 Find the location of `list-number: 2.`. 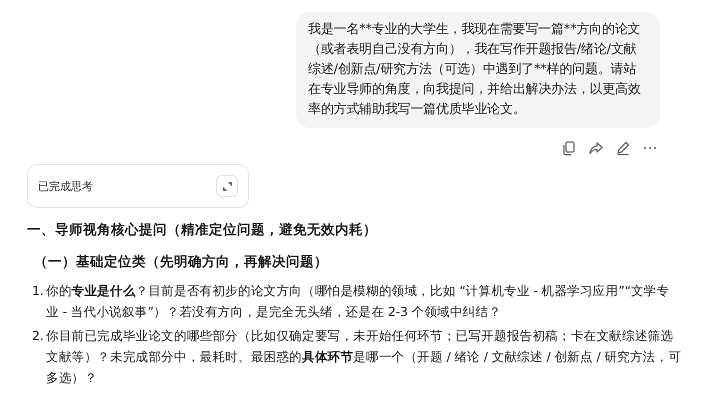

list-number: 2. is located at coordinates (38, 336).